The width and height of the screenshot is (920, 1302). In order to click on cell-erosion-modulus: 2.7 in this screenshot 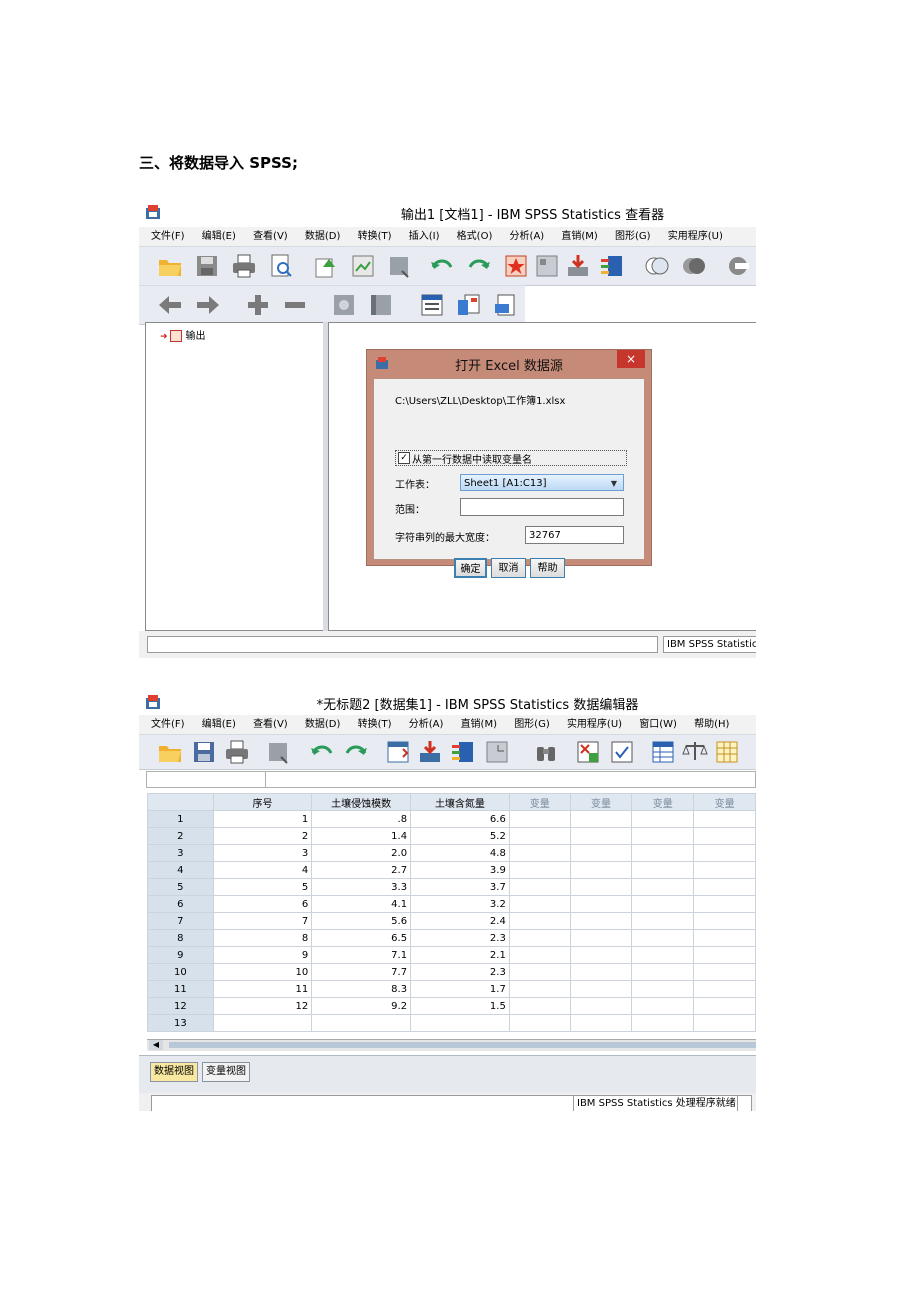, I will do `click(361, 870)`.